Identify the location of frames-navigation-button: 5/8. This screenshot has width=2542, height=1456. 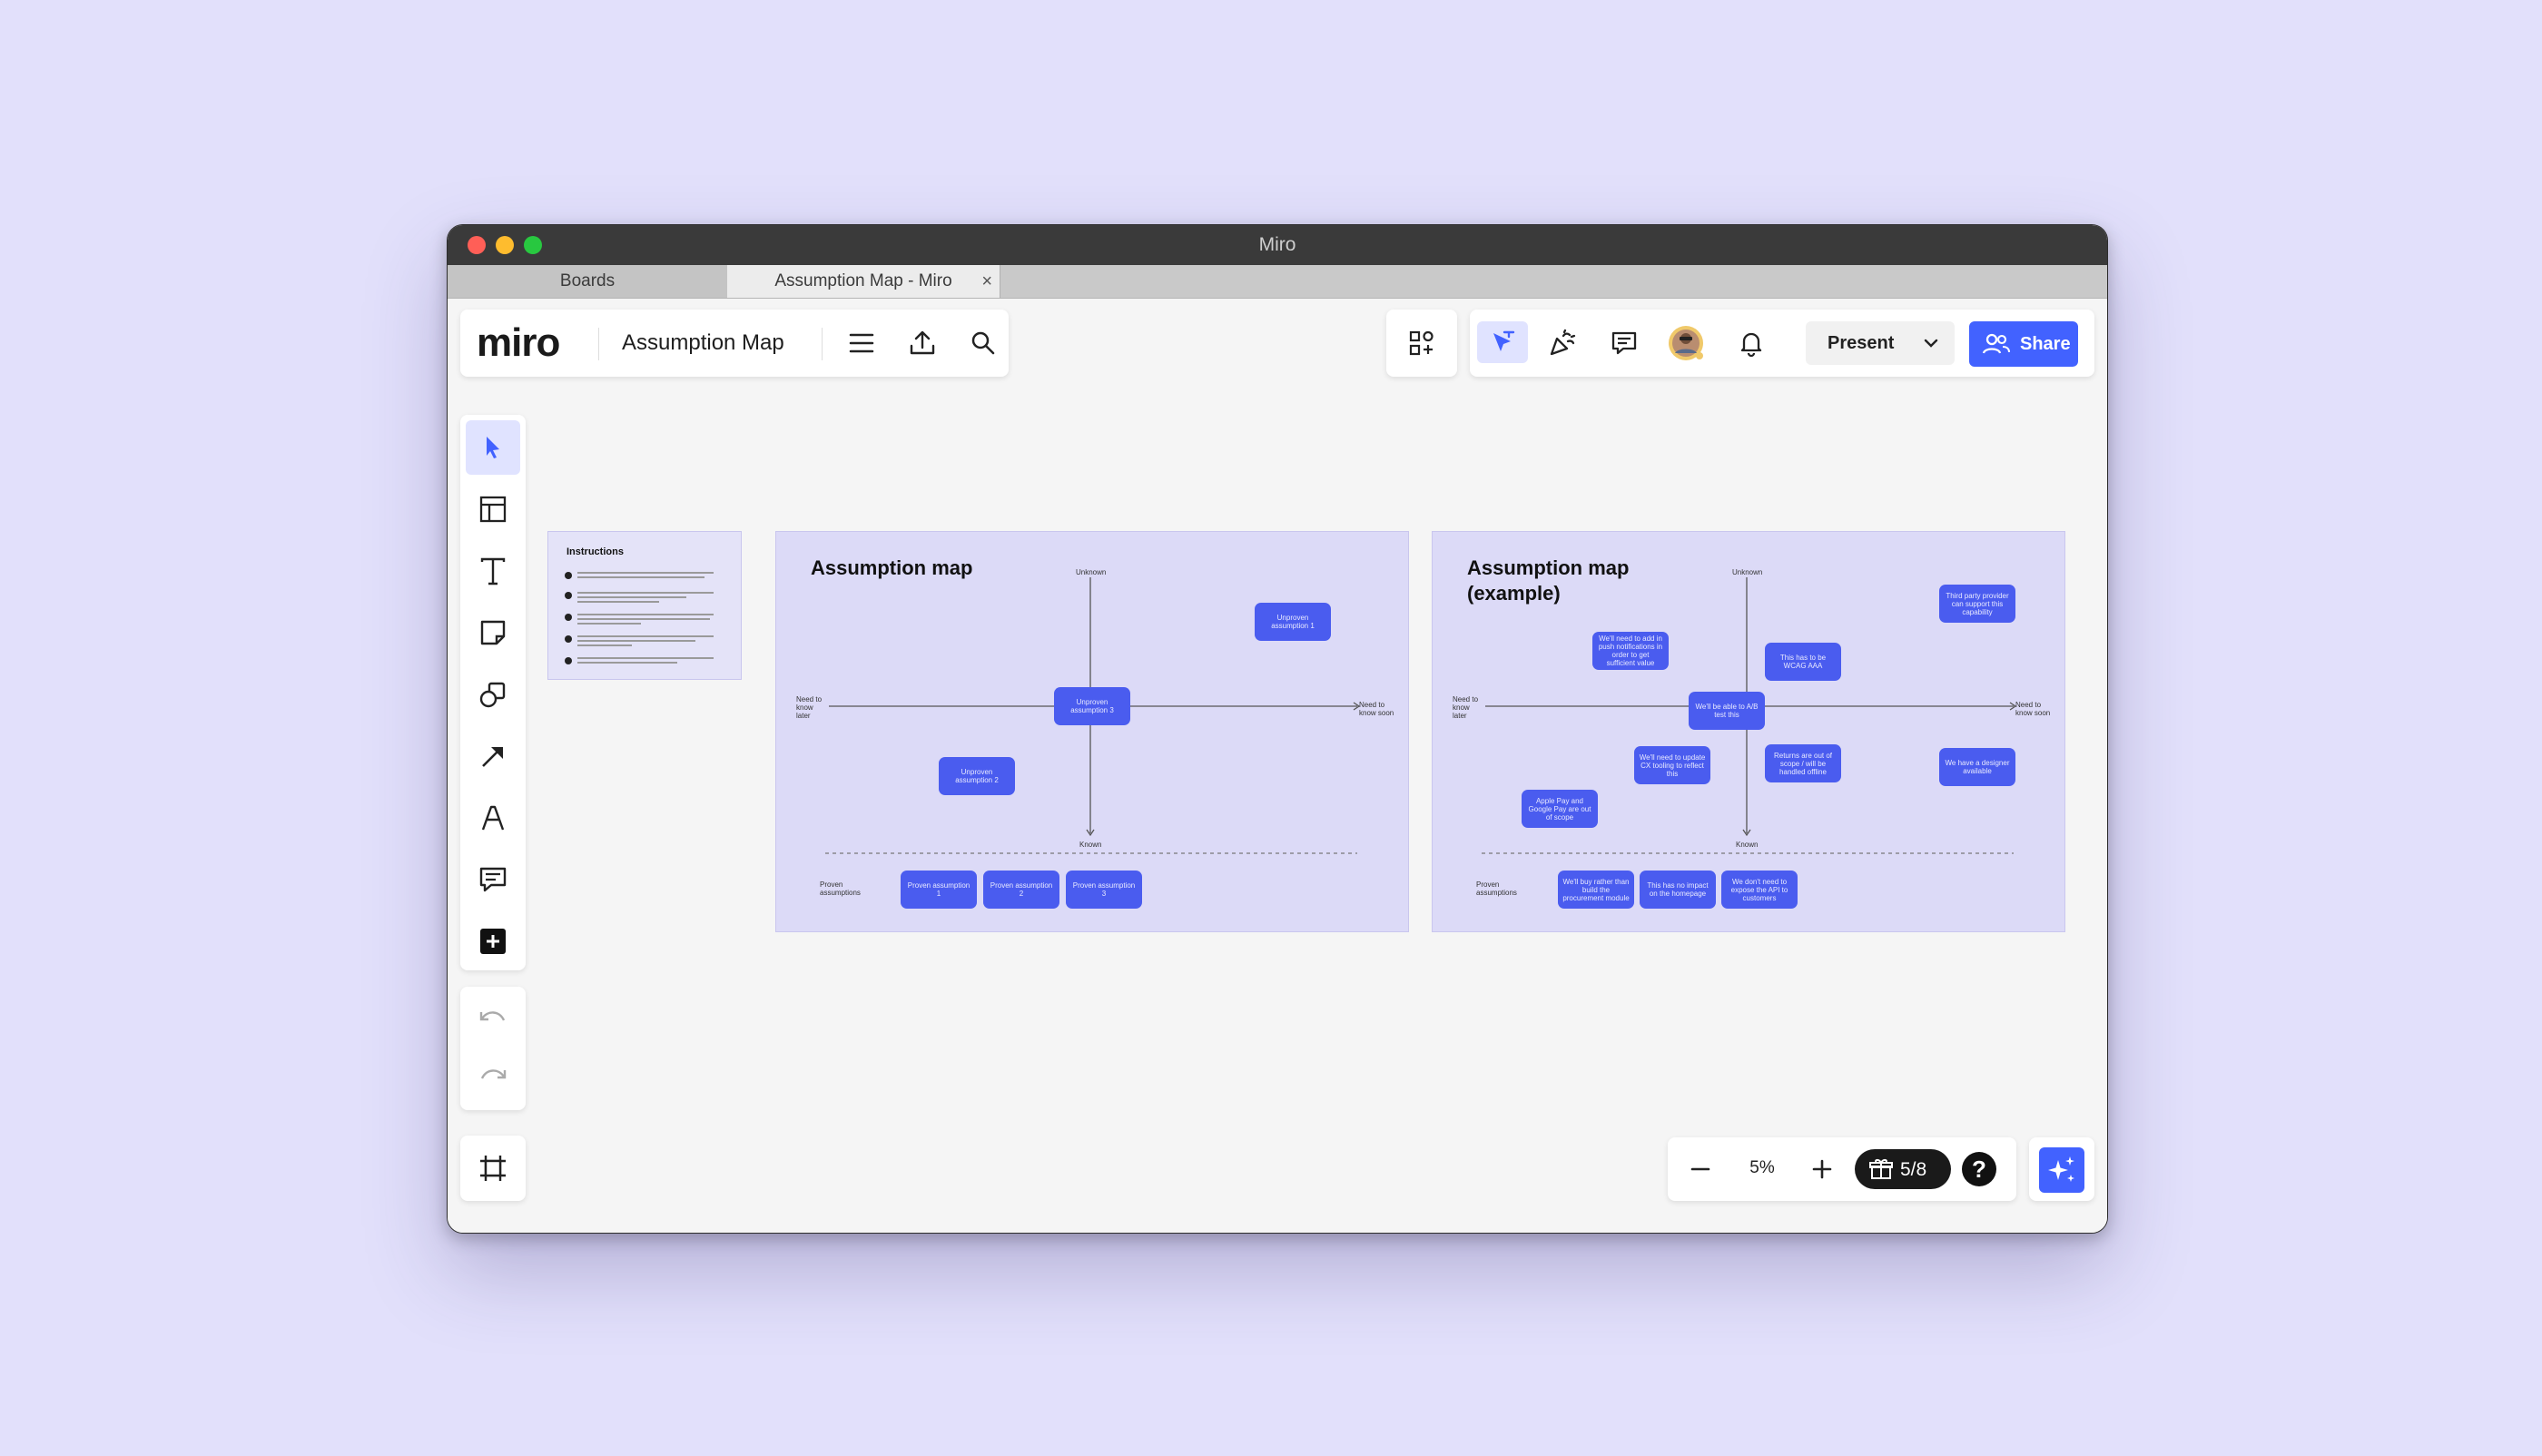
(1903, 1169).